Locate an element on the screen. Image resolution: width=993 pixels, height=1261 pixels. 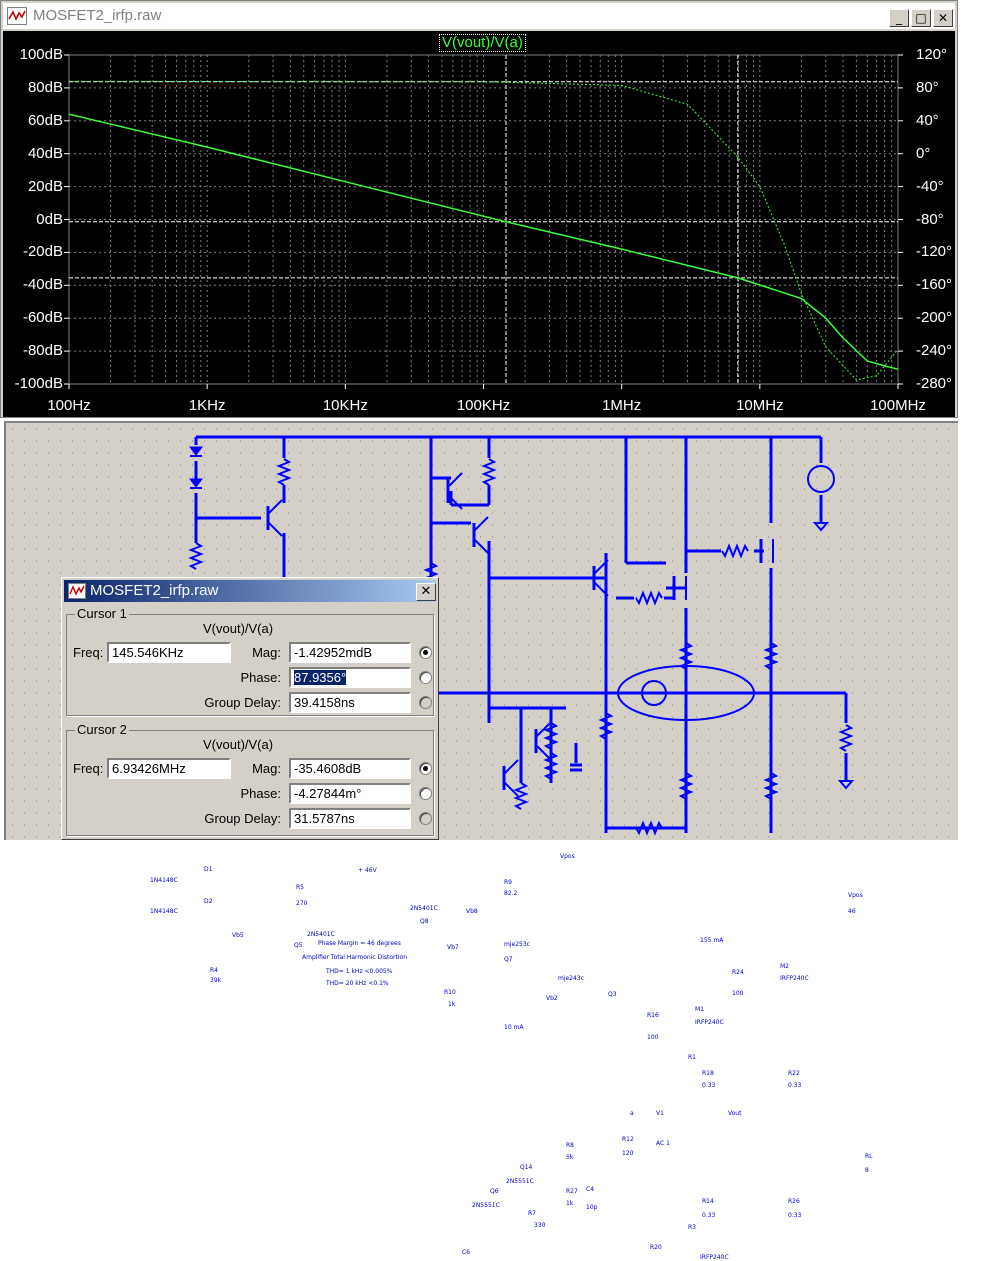
y-axis-left-label: -20dB is located at coordinates (42, 252).